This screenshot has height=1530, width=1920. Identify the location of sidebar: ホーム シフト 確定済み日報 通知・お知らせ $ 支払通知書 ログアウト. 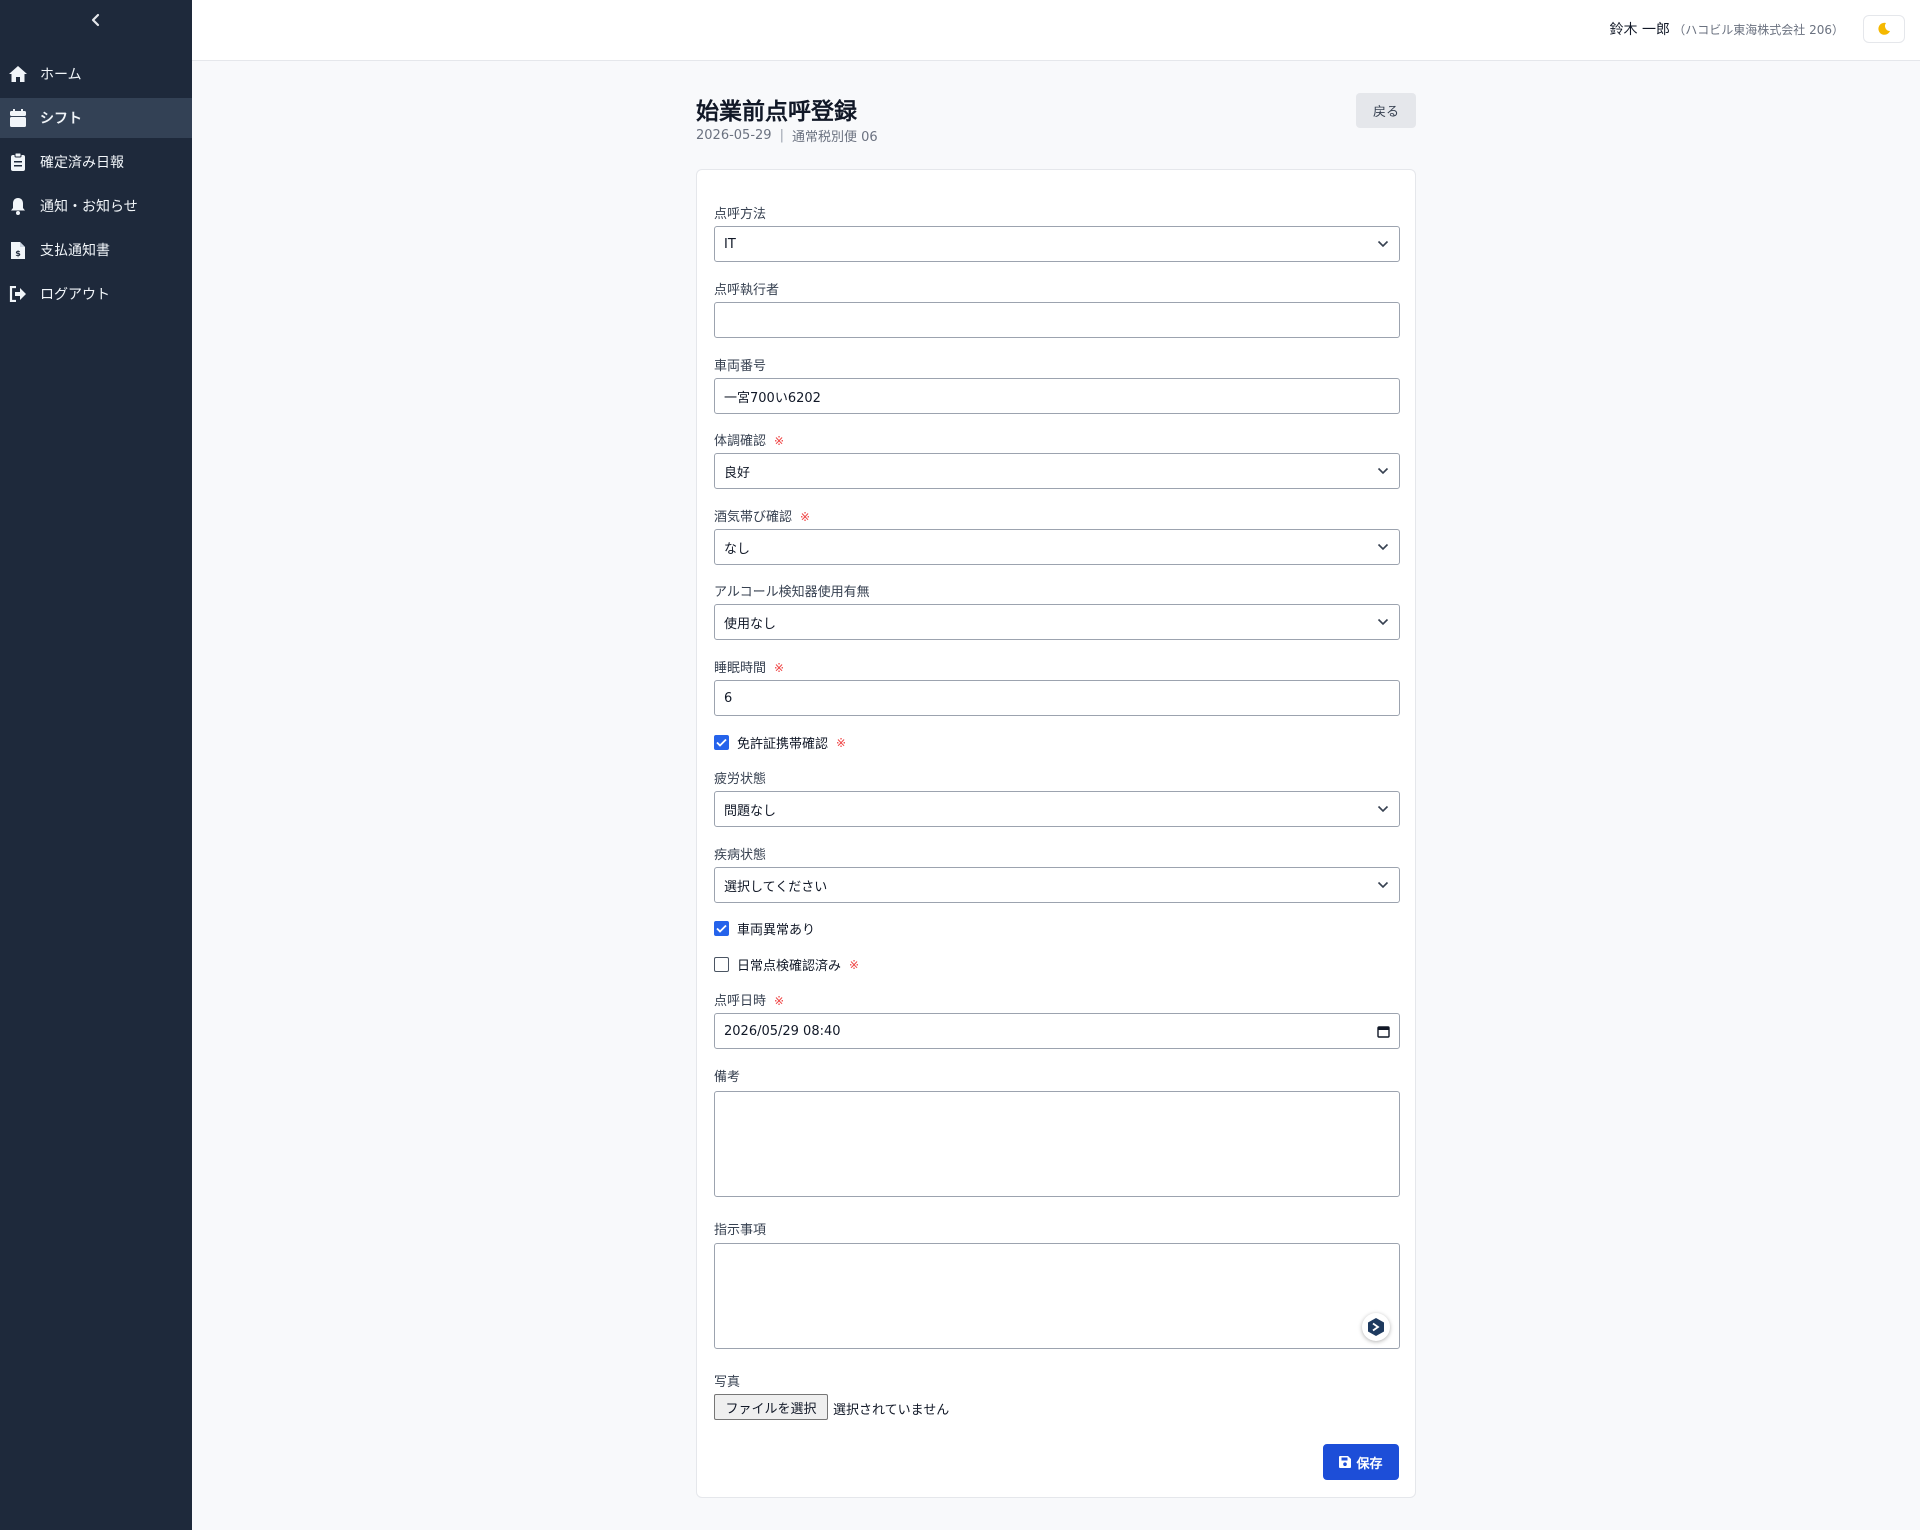
(96, 765).